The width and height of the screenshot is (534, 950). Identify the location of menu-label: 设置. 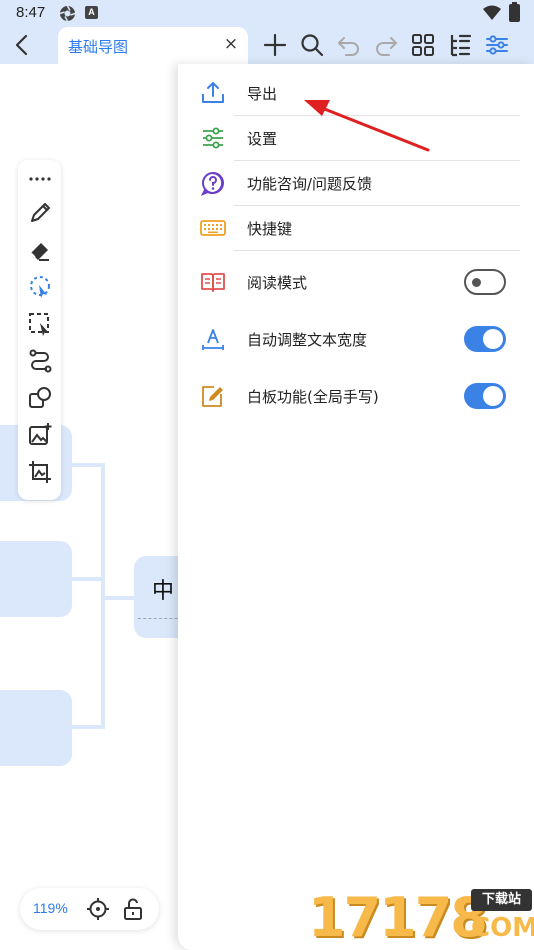
(262, 139).